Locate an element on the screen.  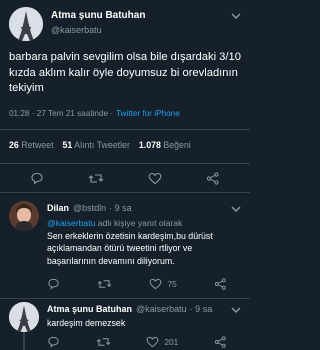
reply-actions: 201 is located at coordinates (137, 341).